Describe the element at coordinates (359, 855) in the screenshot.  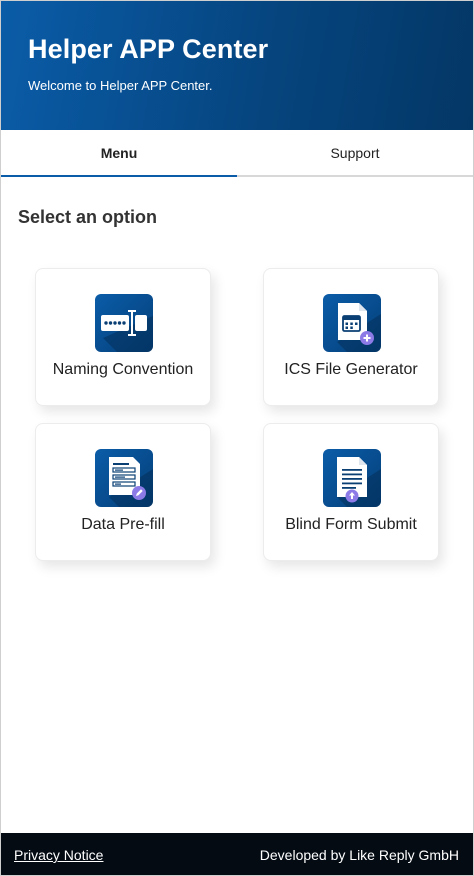
I see `developer-credit: Developed by Like Reply GmbH` at that location.